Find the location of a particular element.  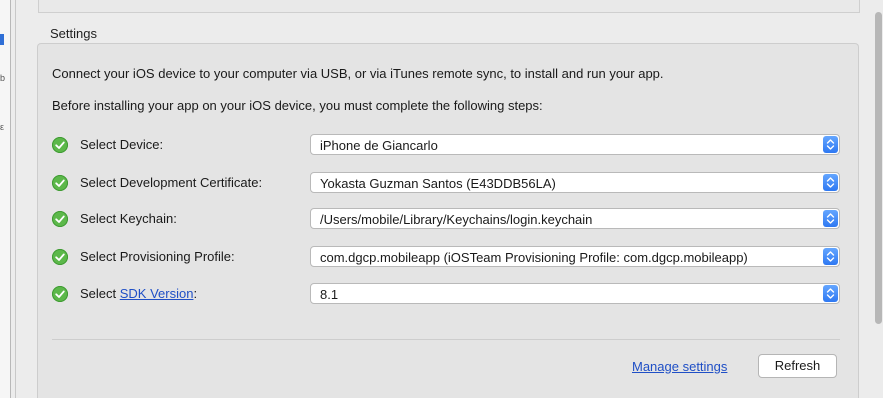

vertical-scrollbar is located at coordinates (878, 199).